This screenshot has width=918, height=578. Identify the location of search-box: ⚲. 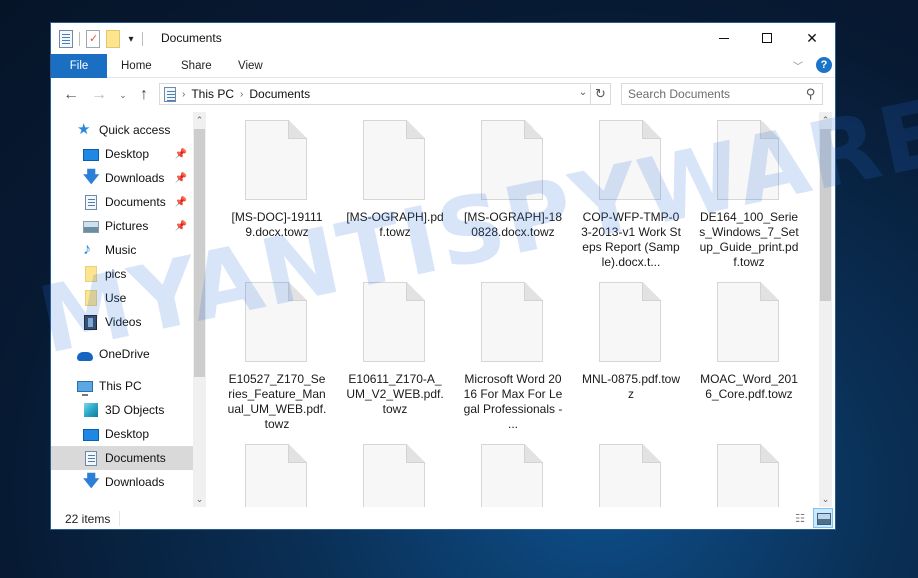
(722, 94).